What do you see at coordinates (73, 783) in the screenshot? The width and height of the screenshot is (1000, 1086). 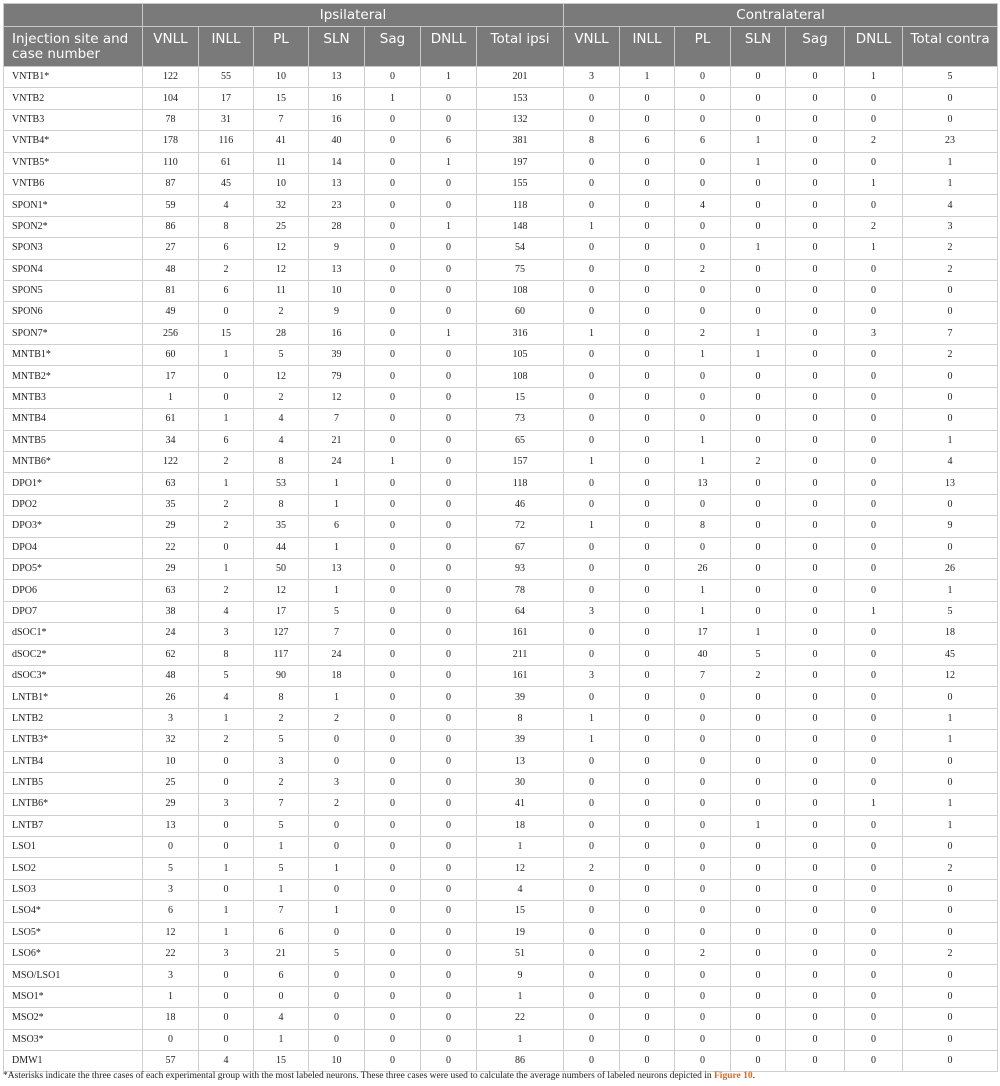 I see `case-name-cell: LNTB5` at bounding box center [73, 783].